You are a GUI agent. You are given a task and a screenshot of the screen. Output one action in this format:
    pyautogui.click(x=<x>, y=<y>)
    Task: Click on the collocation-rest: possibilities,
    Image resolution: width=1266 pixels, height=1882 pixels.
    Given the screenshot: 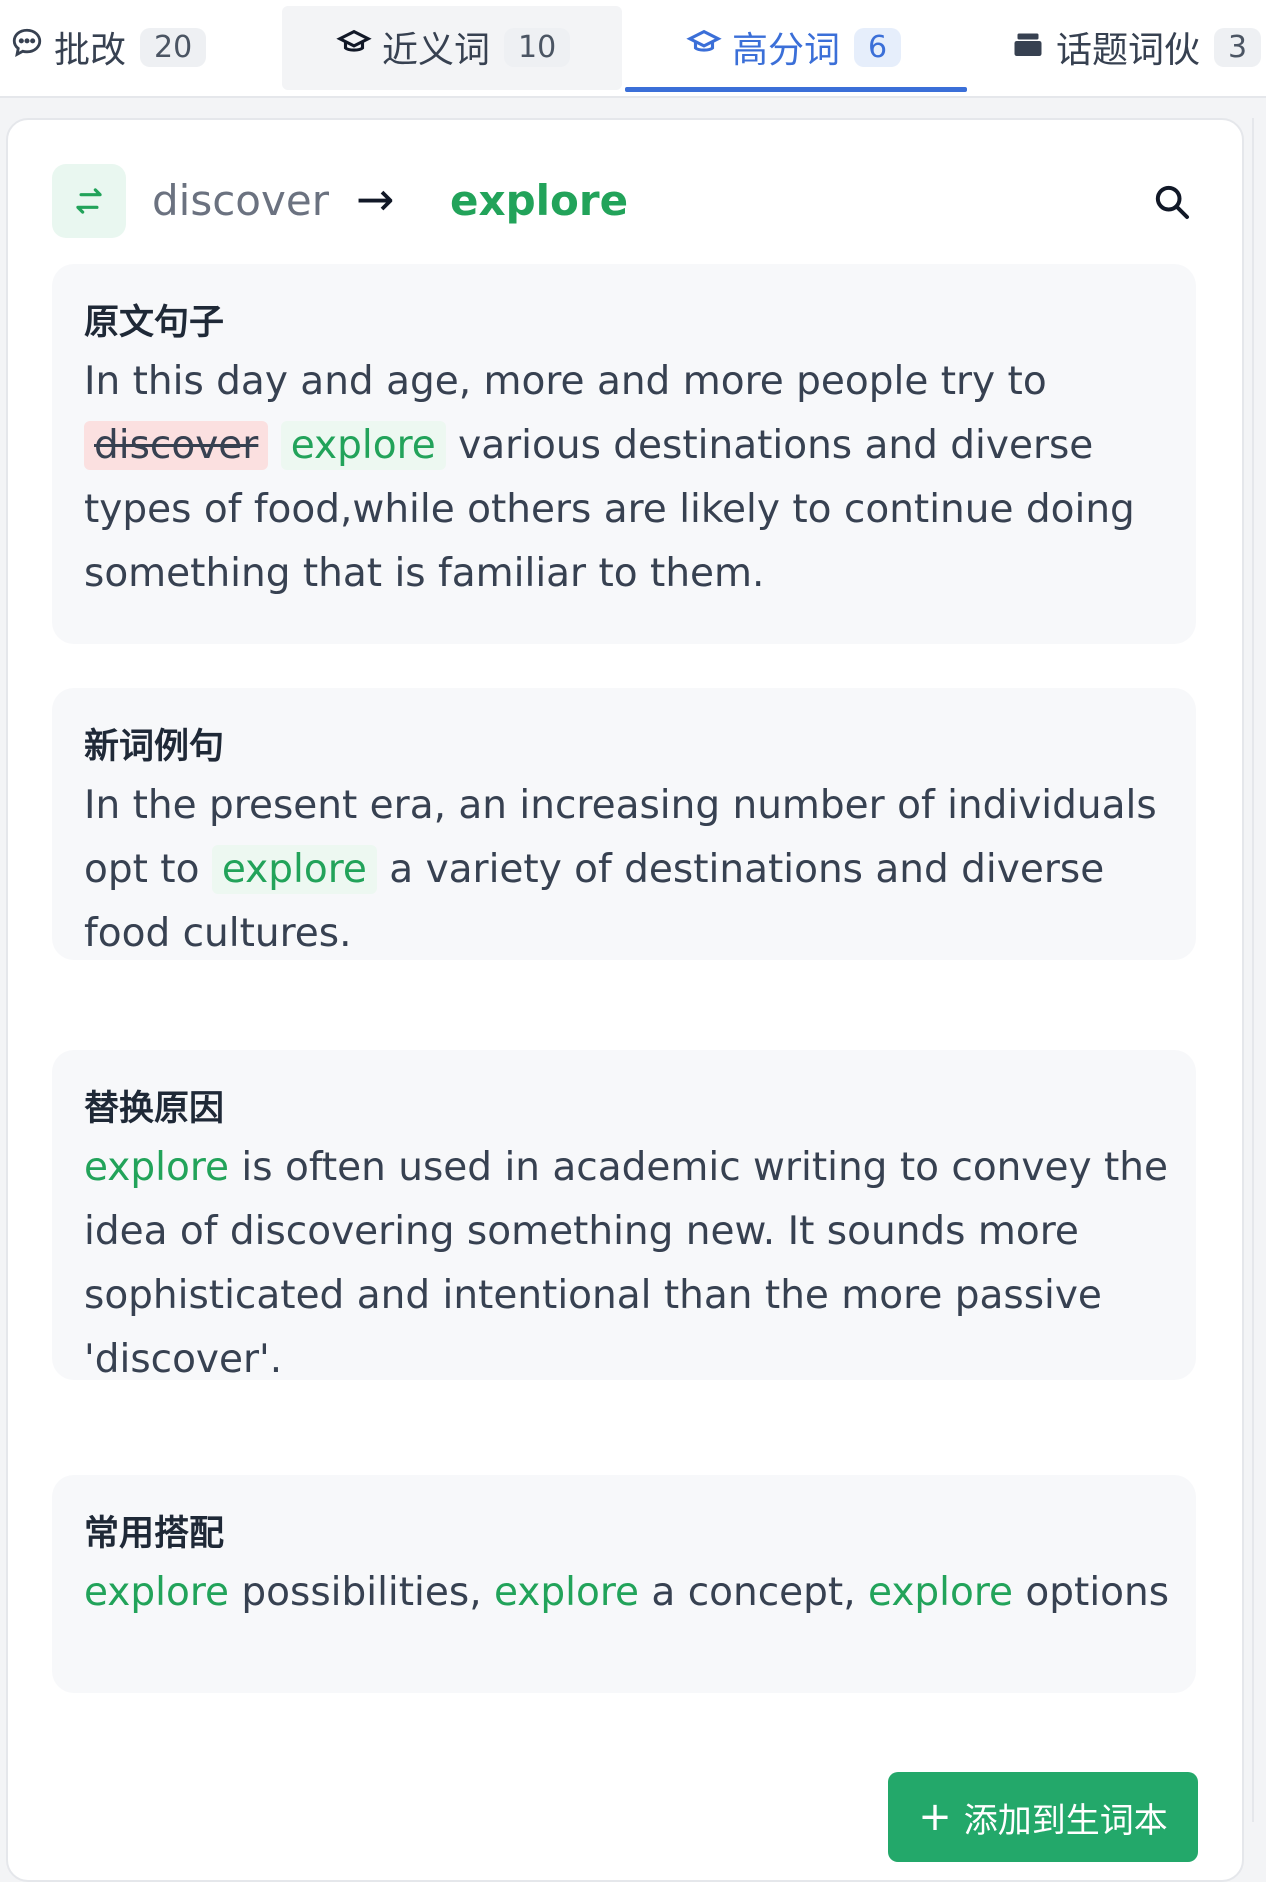 What is the action you would take?
    pyautogui.click(x=361, y=1592)
    